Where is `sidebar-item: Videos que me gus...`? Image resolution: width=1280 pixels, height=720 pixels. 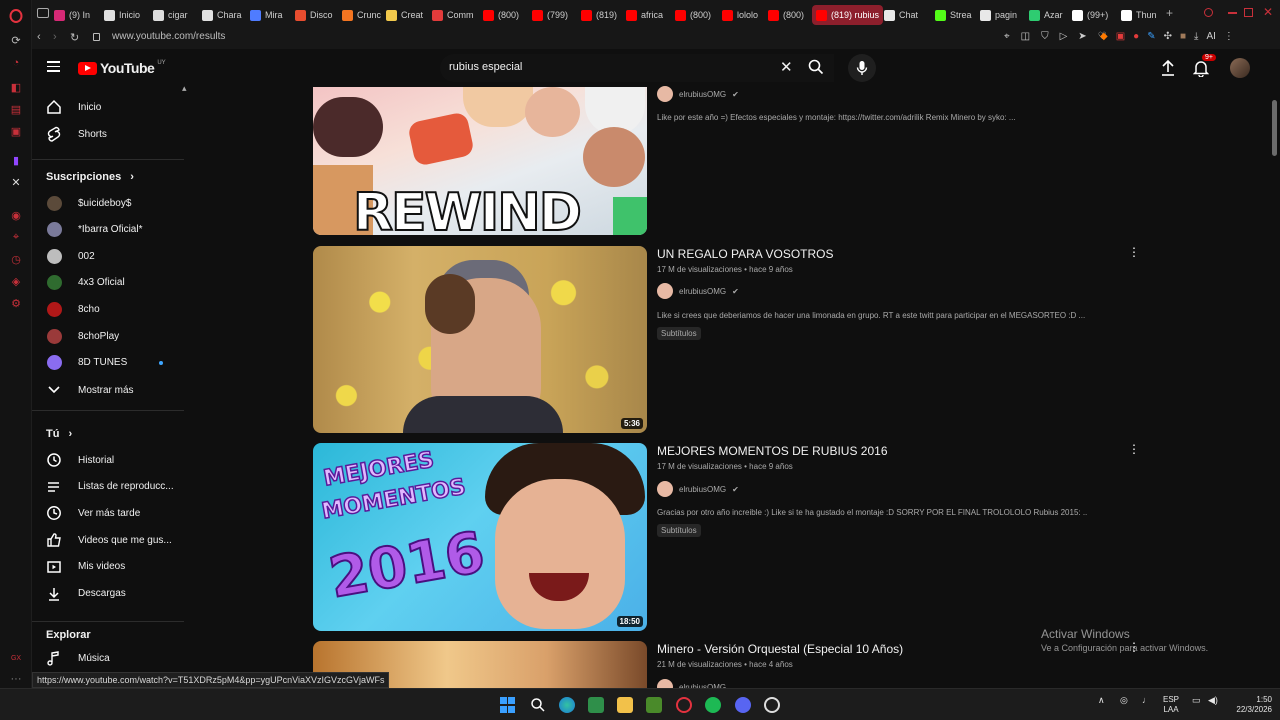
sidebar-item: Videos que me gus... is located at coordinates (116, 540).